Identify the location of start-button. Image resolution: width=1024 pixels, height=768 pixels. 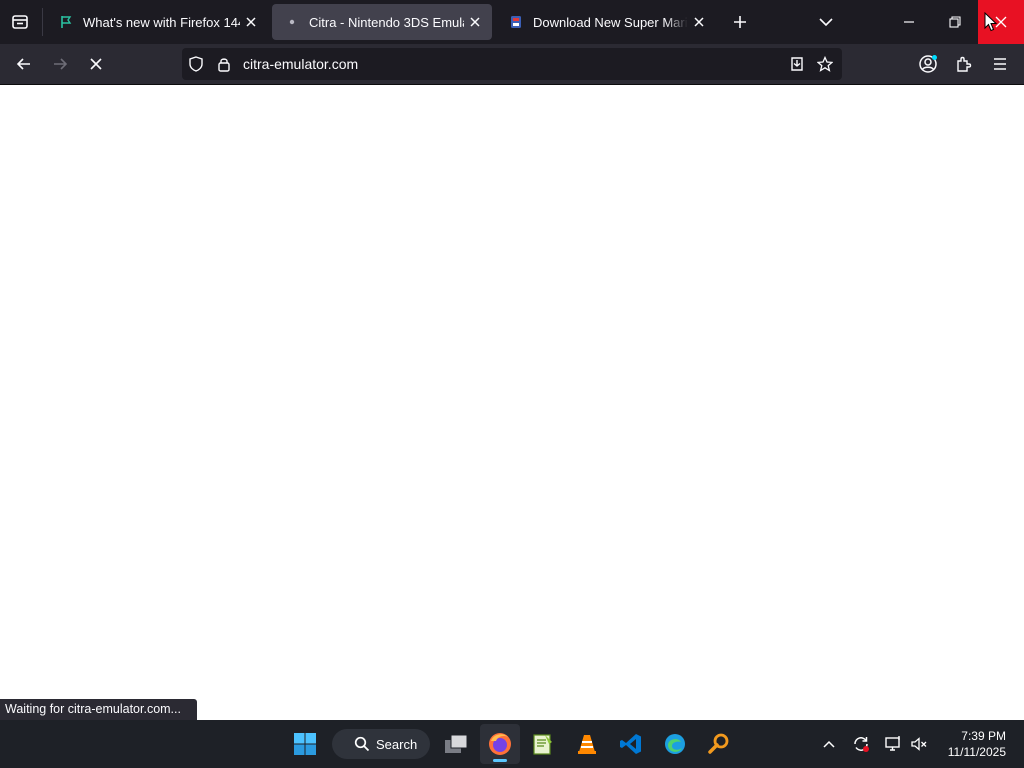
(305, 744).